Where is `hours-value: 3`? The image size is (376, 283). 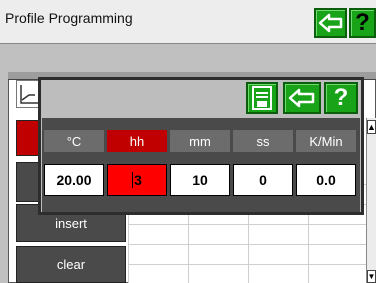
hours-value: 3 is located at coordinates (138, 180).